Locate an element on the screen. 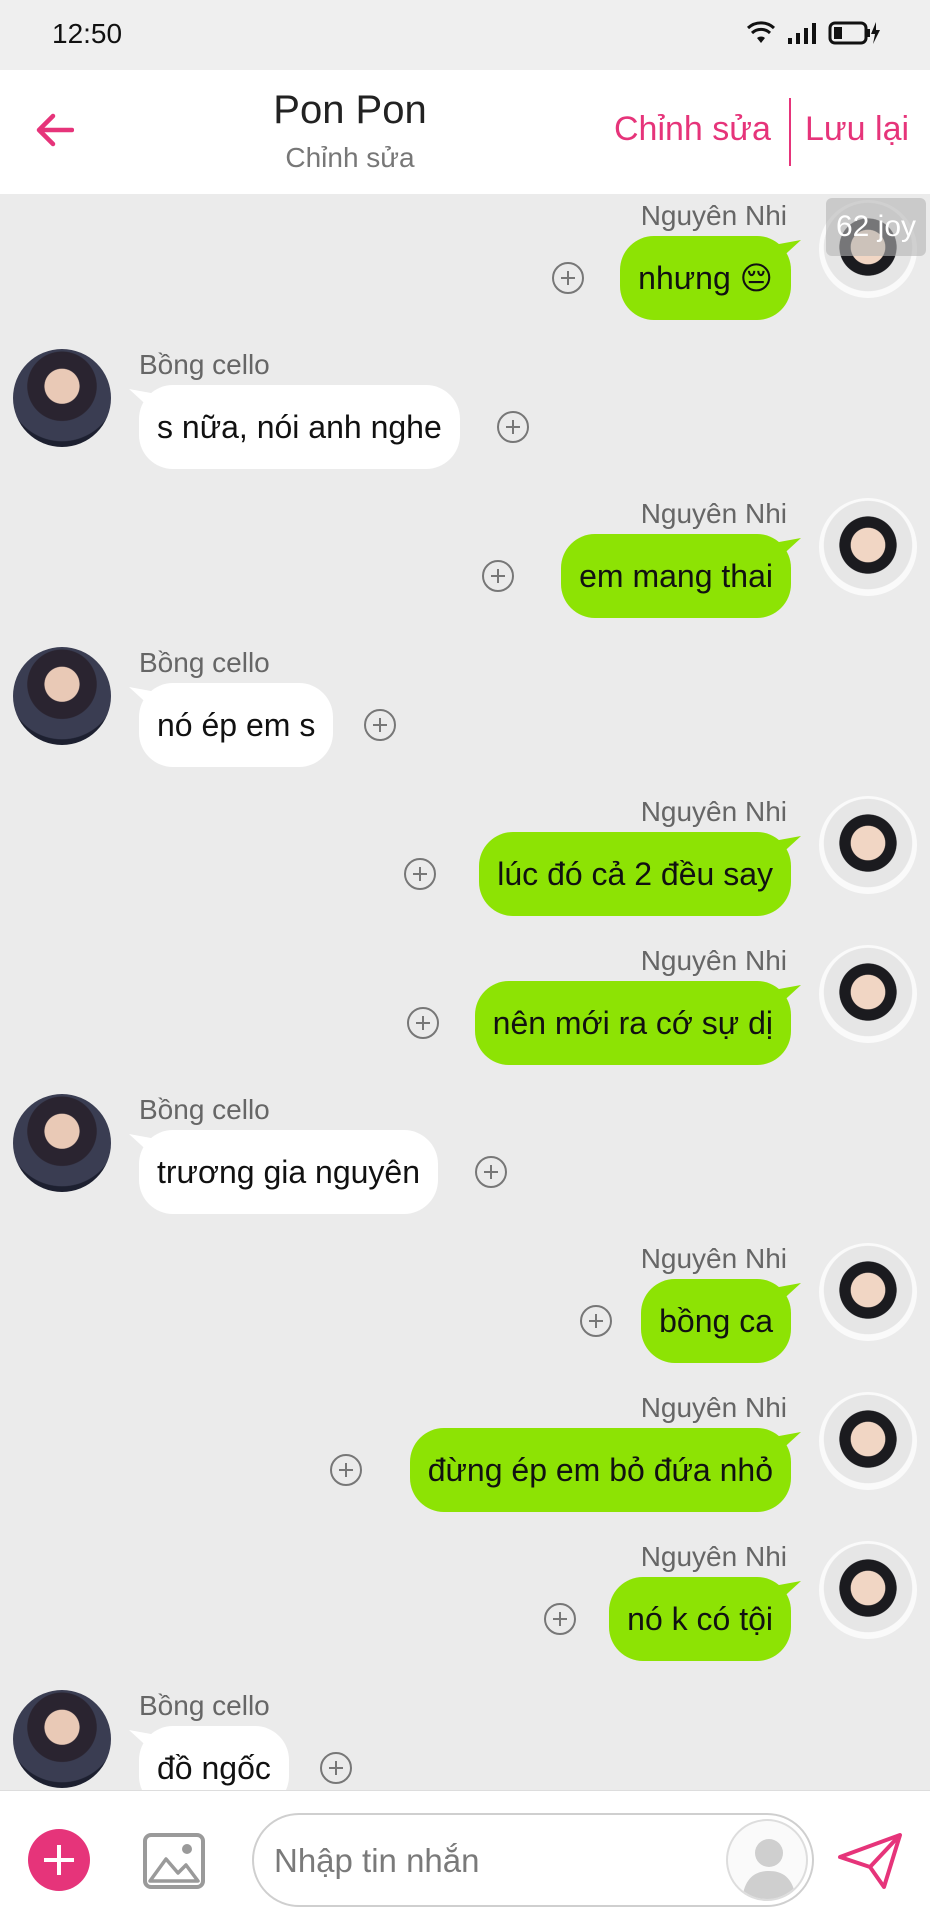 The width and height of the screenshot is (930, 1920). edit-button: Chỉnh sửa is located at coordinates (692, 129).